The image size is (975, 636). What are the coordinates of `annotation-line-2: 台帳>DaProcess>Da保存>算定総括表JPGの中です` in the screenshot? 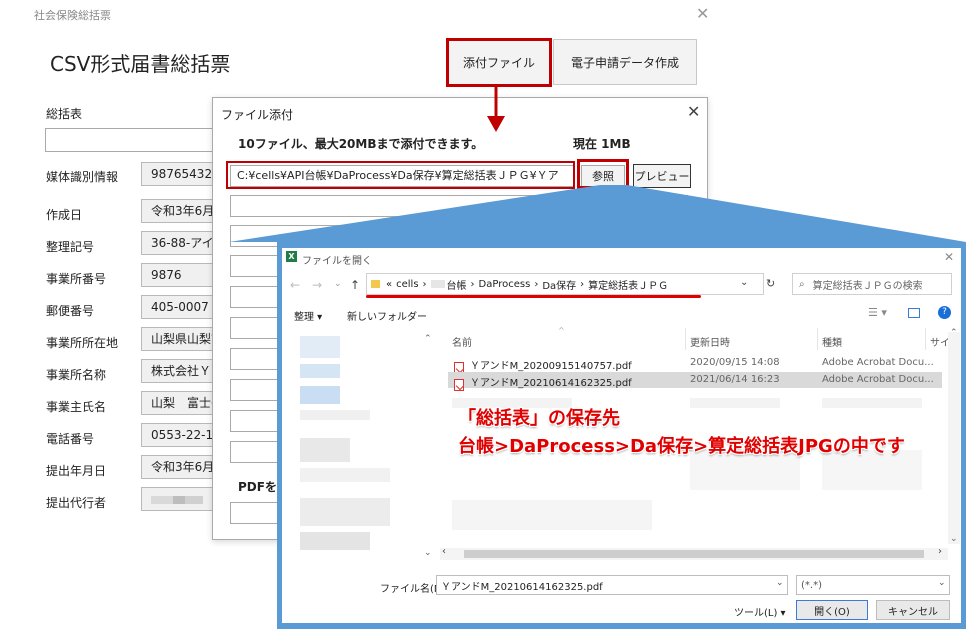 It's located at (681, 446).